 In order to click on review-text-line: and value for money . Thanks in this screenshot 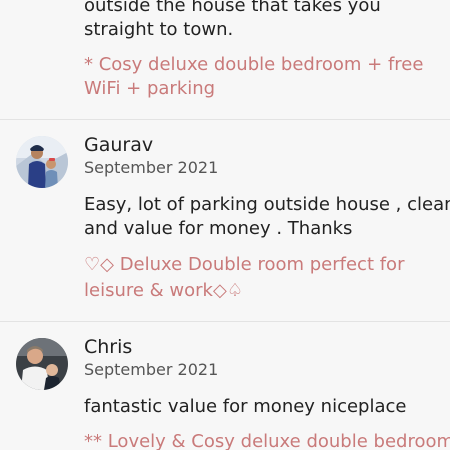, I will do `click(218, 228)`.